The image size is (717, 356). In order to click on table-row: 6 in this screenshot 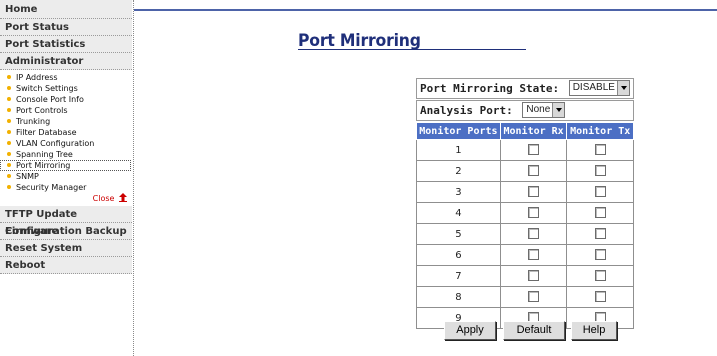, I will do `click(525, 255)`.